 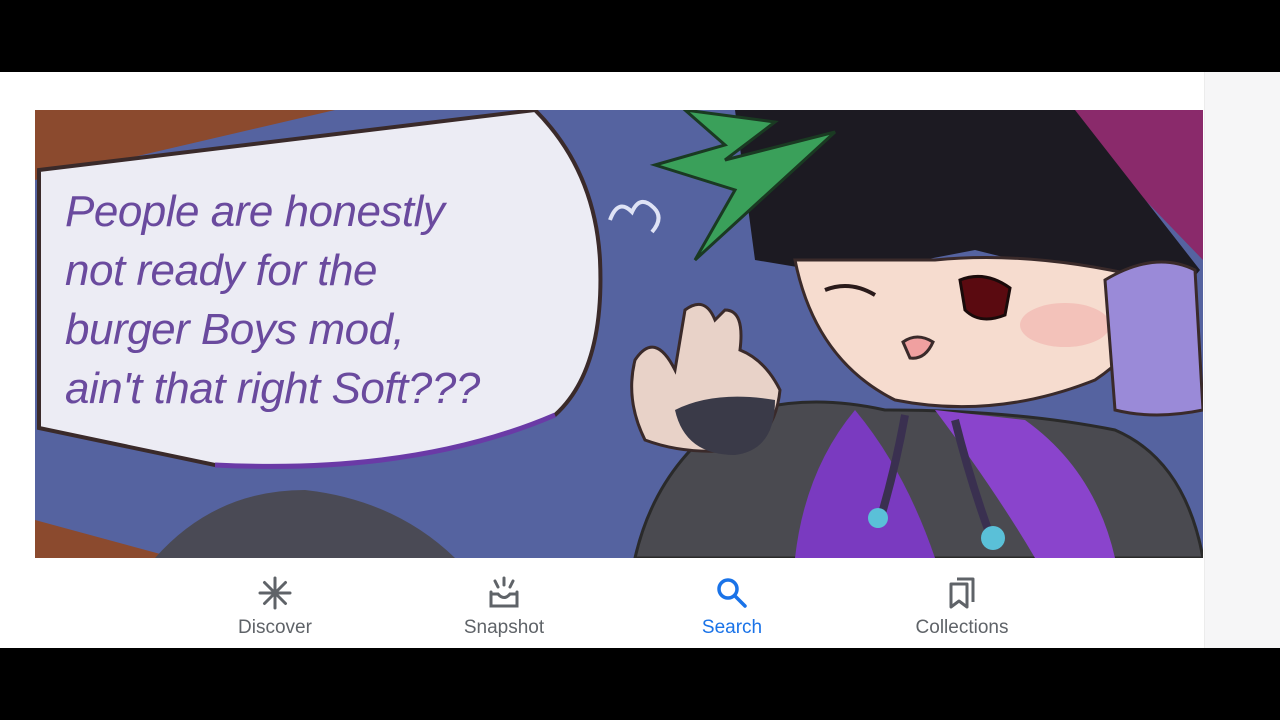 I want to click on nav-label-discover: Discover, so click(x=275, y=627).